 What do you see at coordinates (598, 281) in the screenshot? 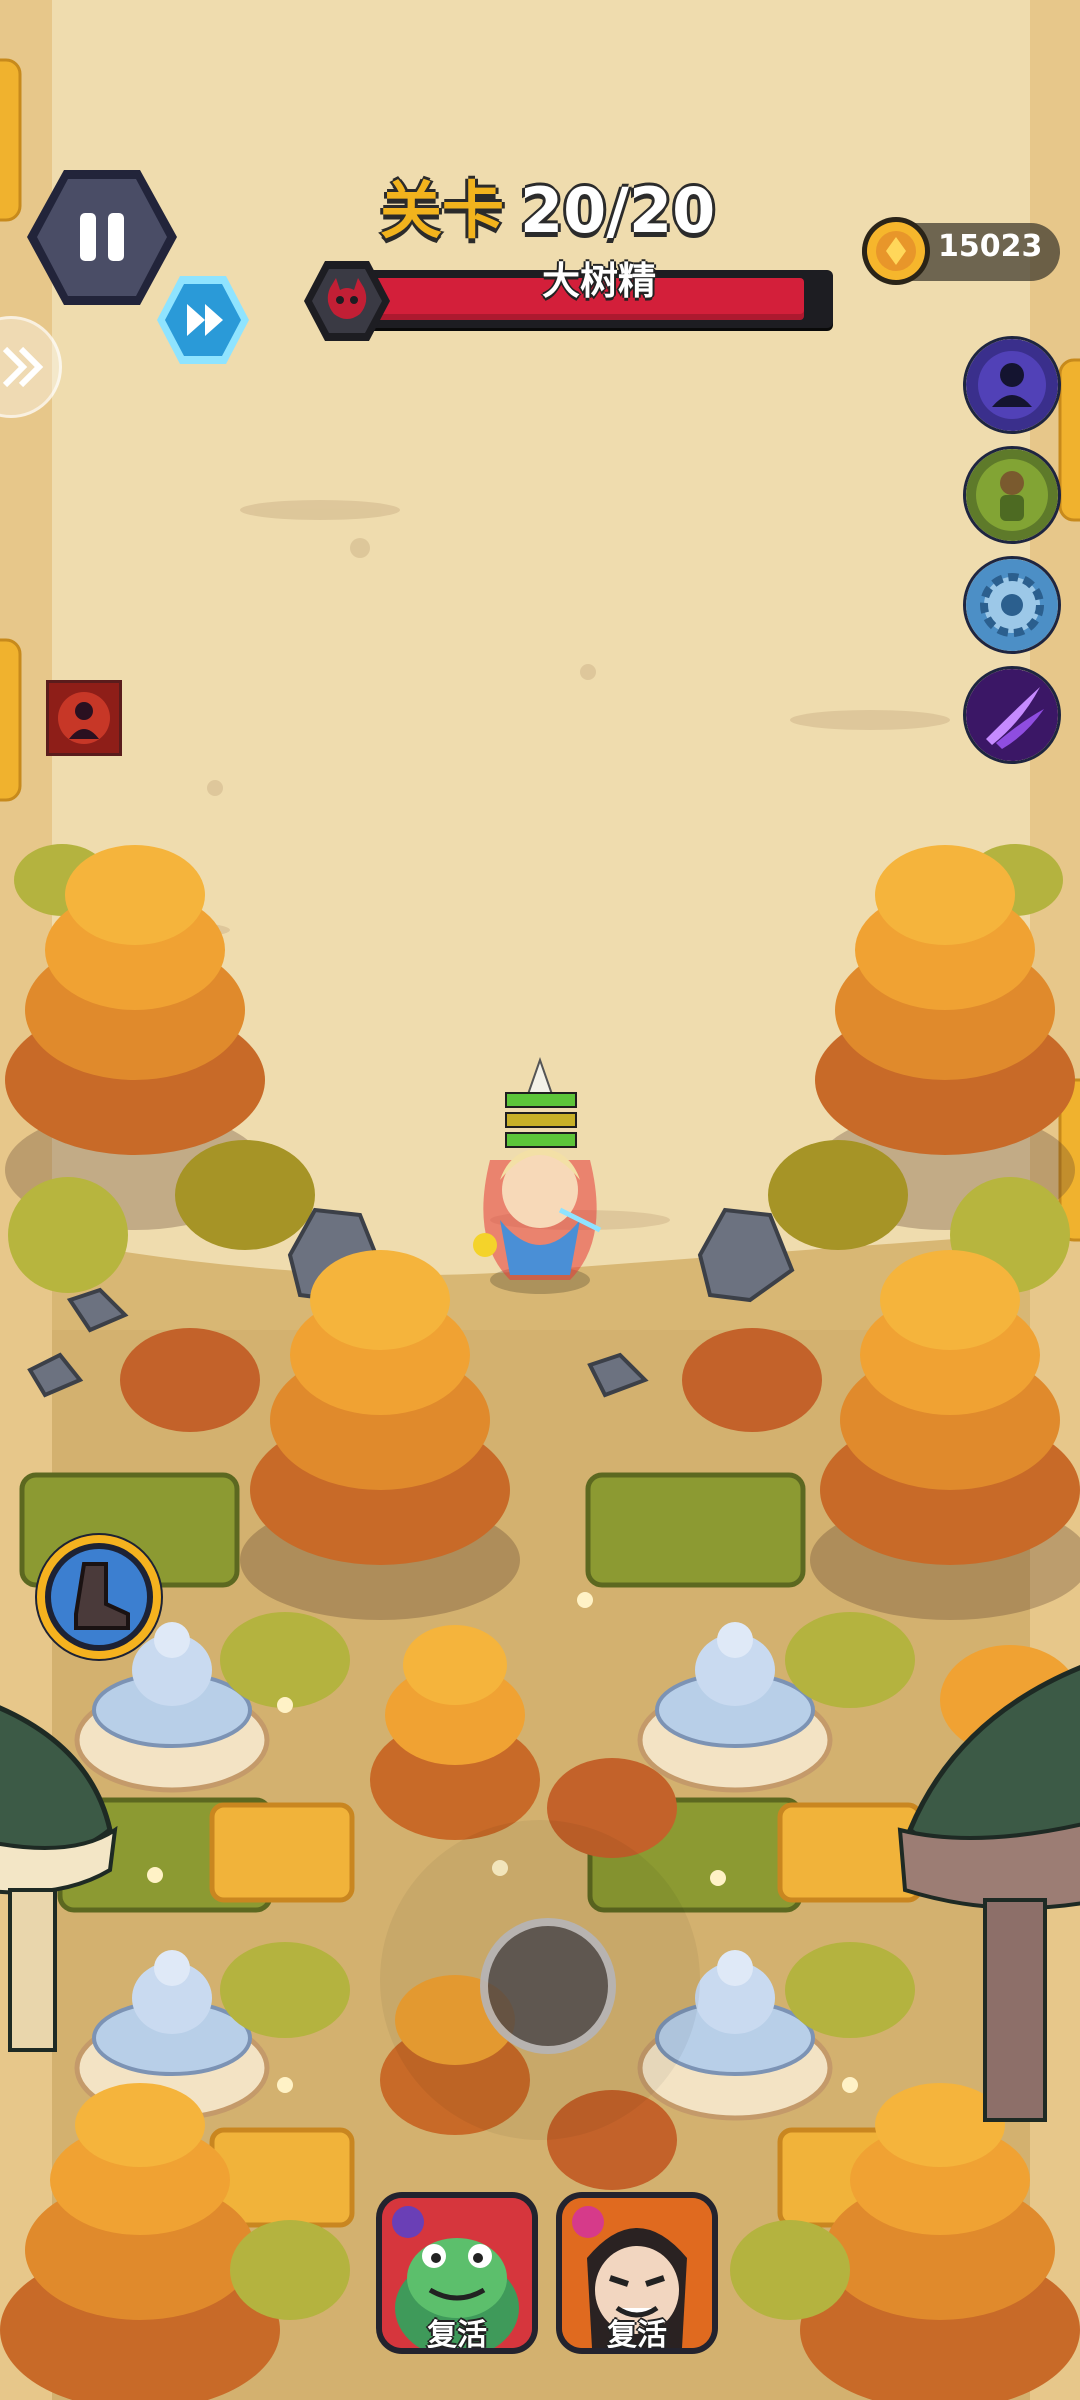
I see `boss-name: 大树精` at bounding box center [598, 281].